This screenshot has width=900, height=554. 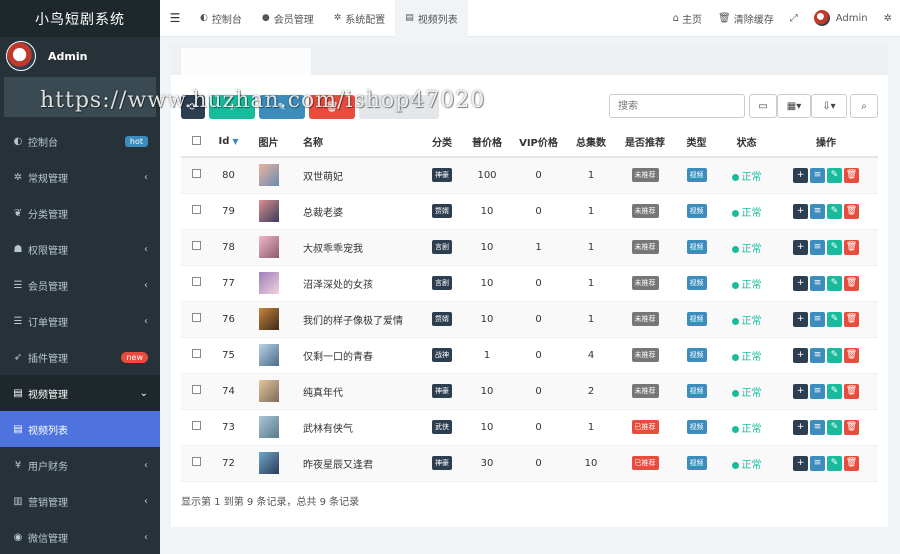 What do you see at coordinates (175, 18) in the screenshot?
I see `menu-toggle-icon: ☰` at bounding box center [175, 18].